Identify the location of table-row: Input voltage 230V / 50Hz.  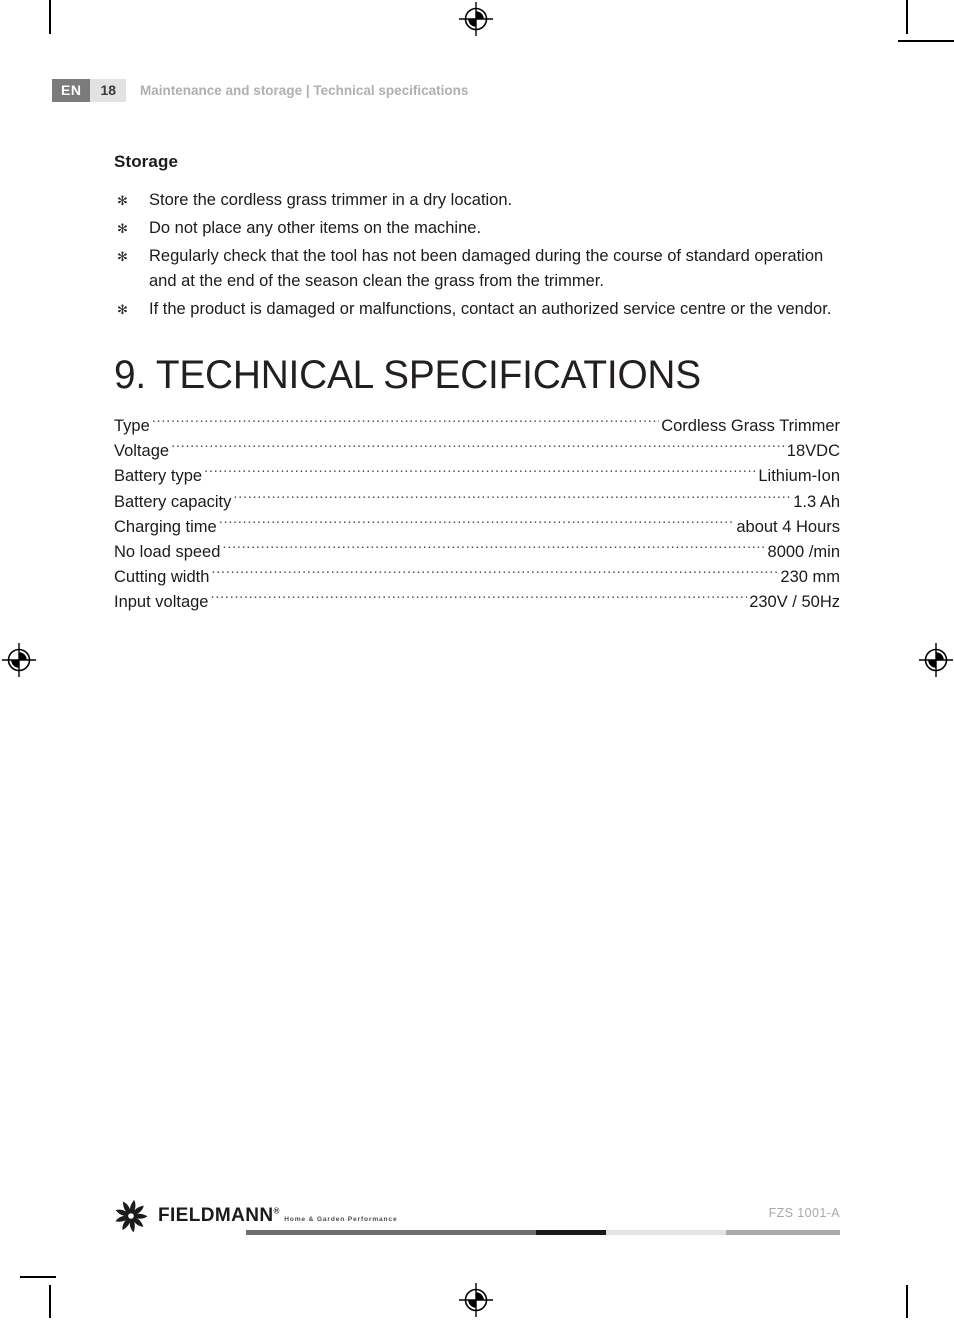
(477, 602).